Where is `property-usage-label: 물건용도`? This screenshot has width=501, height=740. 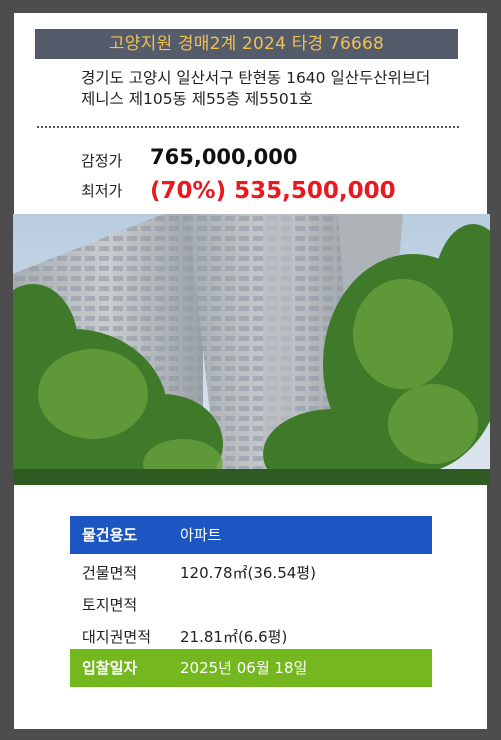
property-usage-label: 물건용도 is located at coordinates (110, 535).